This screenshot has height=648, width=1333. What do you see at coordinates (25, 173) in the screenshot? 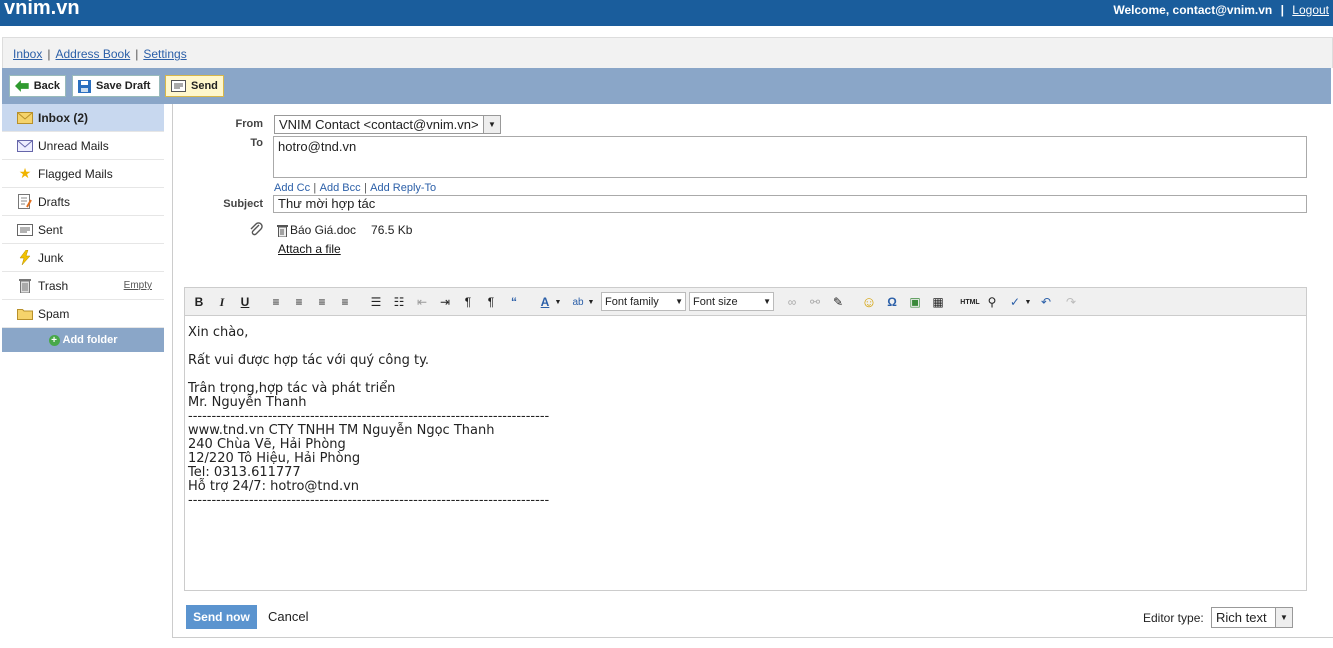
I see `star-icon: ★` at bounding box center [25, 173].